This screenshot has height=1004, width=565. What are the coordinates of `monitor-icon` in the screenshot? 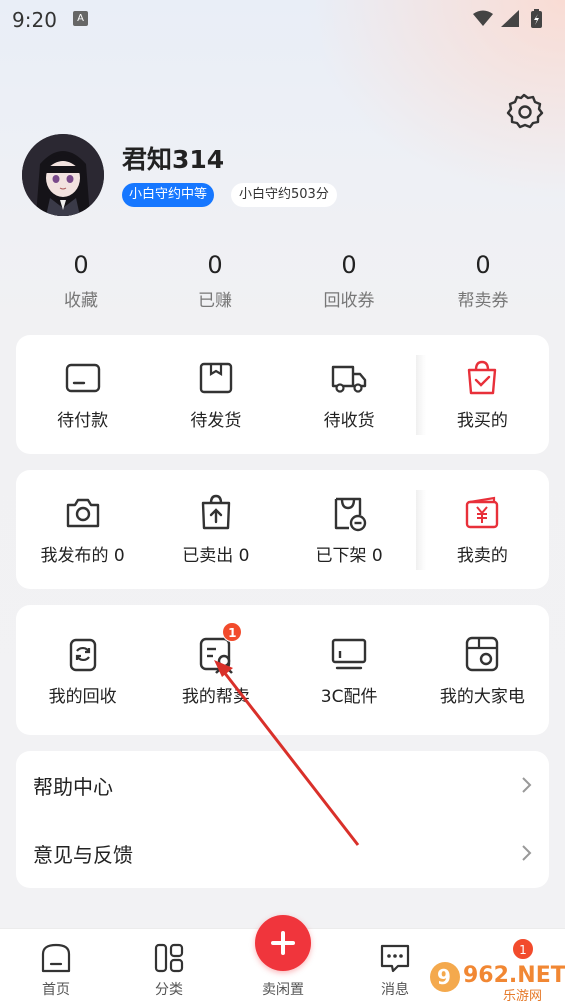 It's located at (349, 653).